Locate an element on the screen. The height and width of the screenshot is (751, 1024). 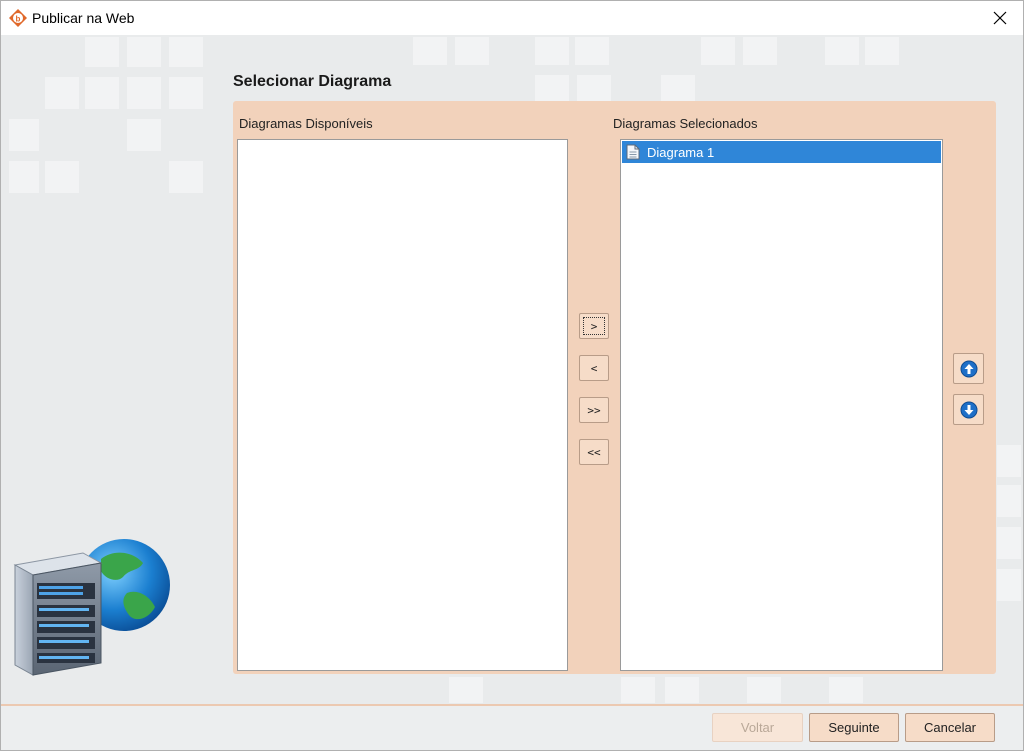
add-all-button: >> is located at coordinates (594, 410).